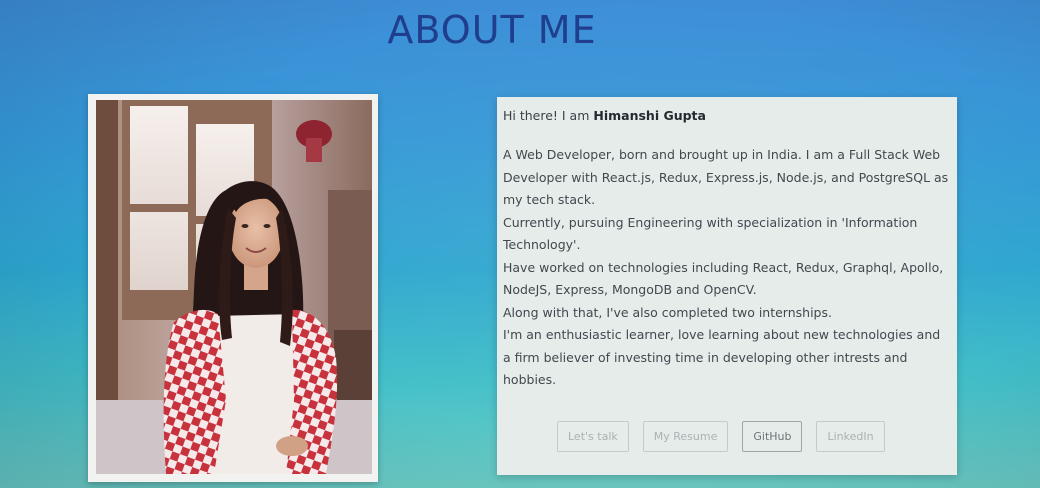 Image resolution: width=1040 pixels, height=488 pixels. Describe the element at coordinates (850, 436) in the screenshot. I see `linkedin-button: LinkedIn` at that location.